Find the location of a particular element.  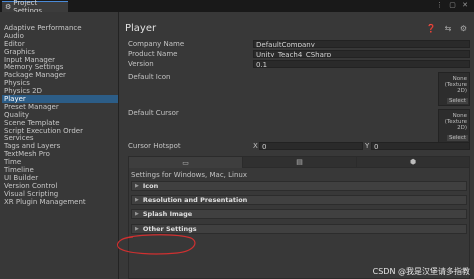

sidebar-item-memory-settings: Memory Settings is located at coordinates (60, 67).